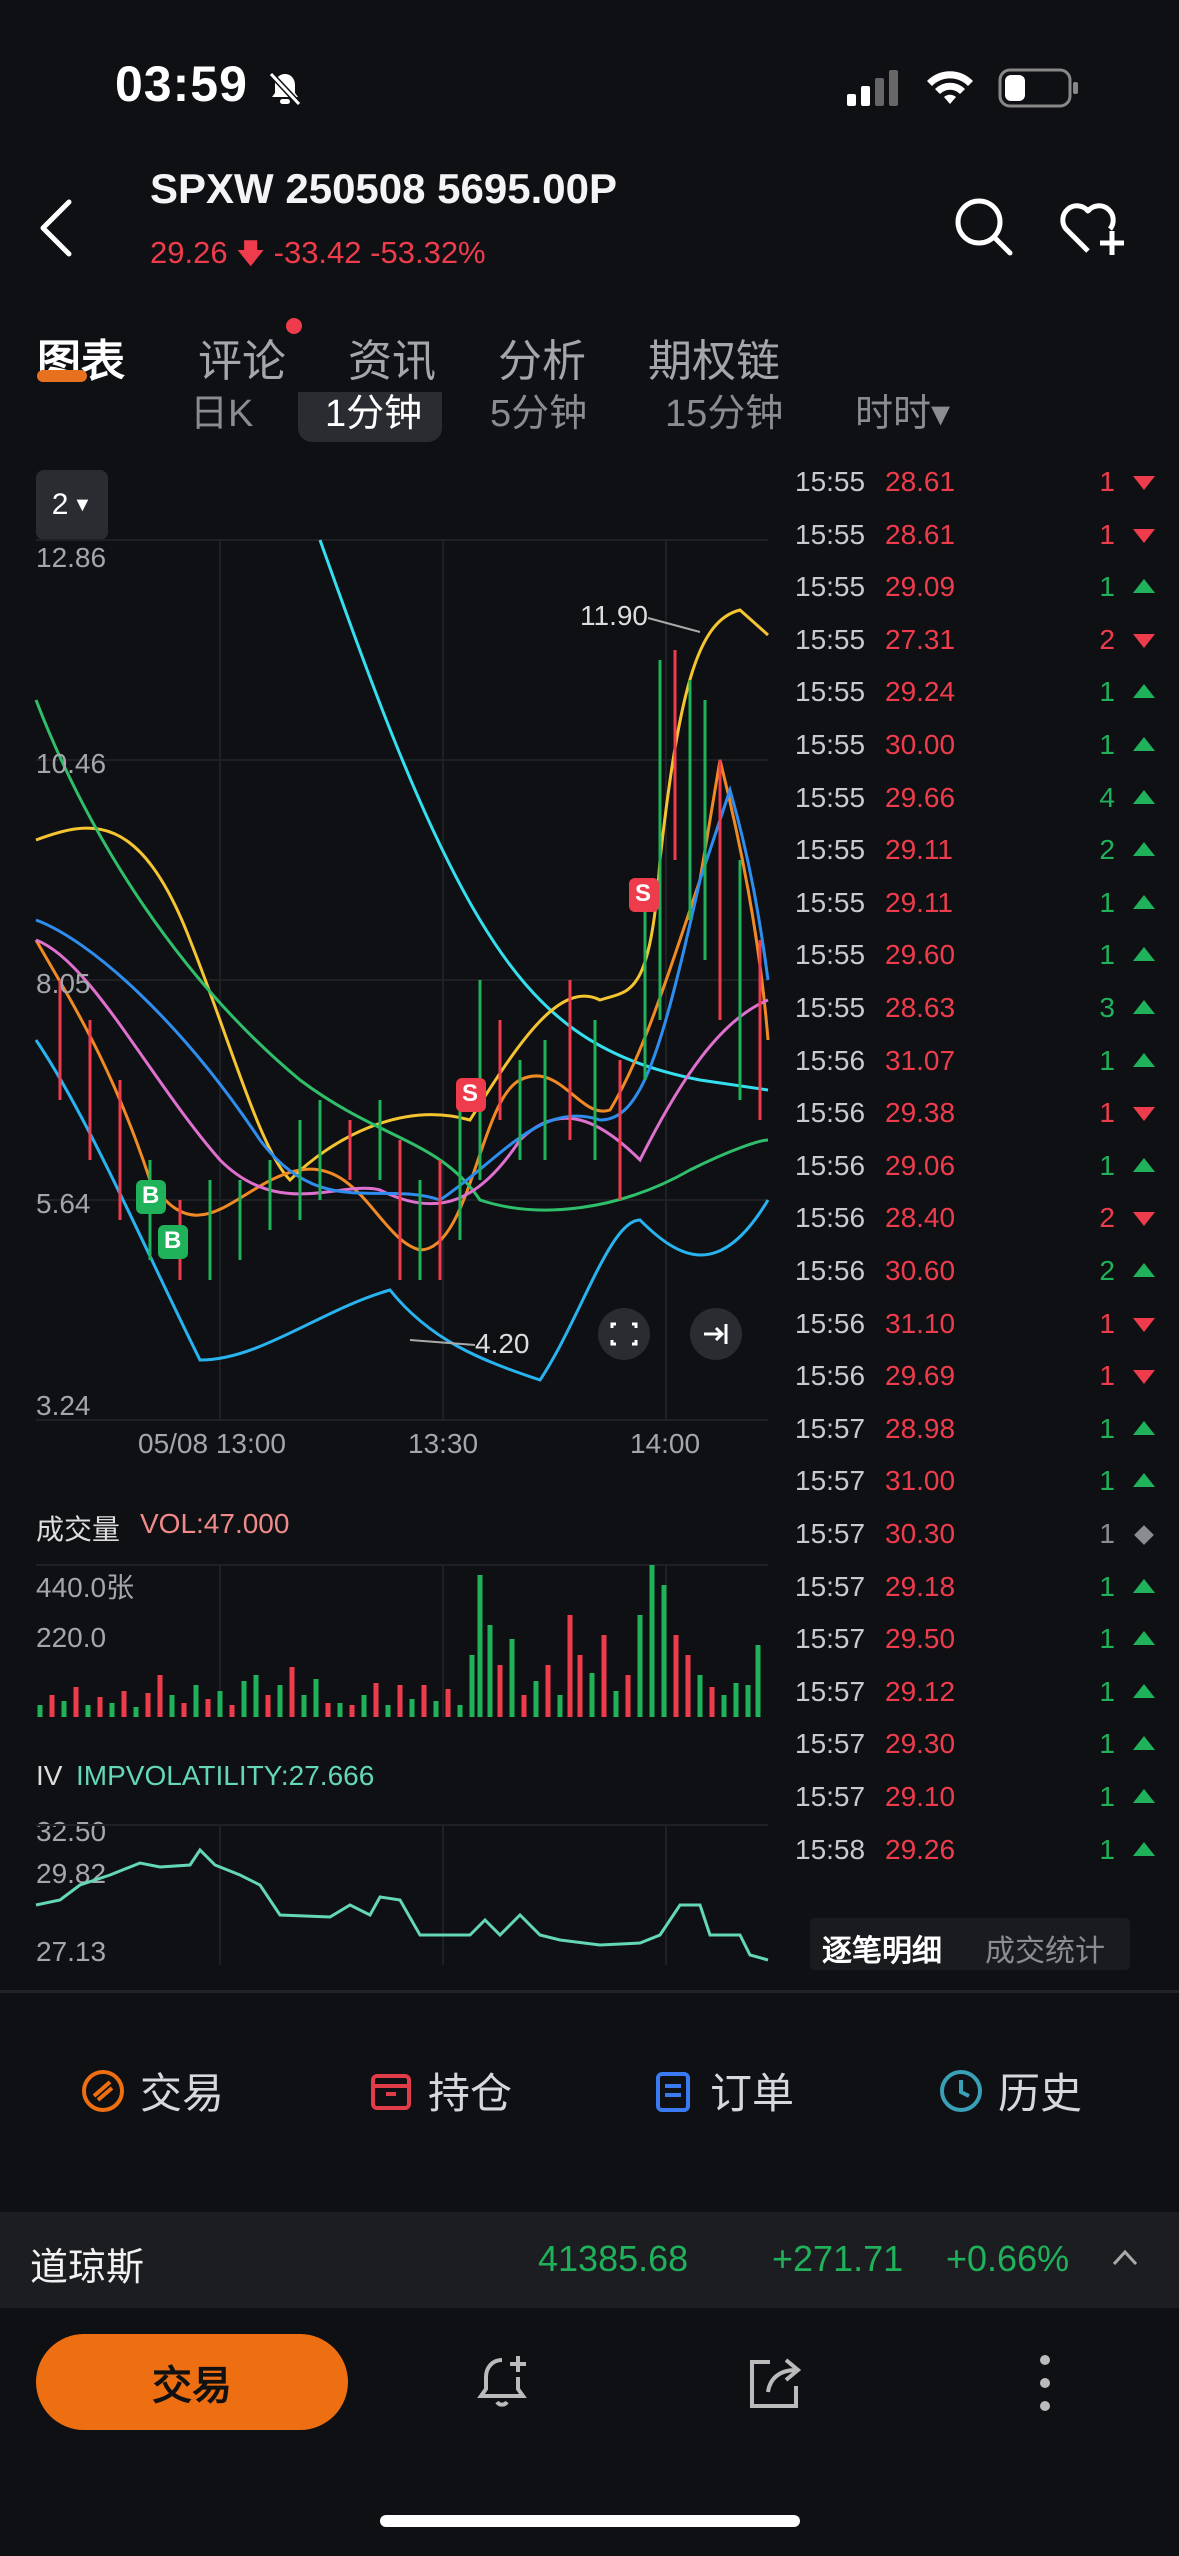 Image resolution: width=1179 pixels, height=2556 pixels. What do you see at coordinates (643, 893) in the screenshot?
I see `sell-marker-label-2: S` at bounding box center [643, 893].